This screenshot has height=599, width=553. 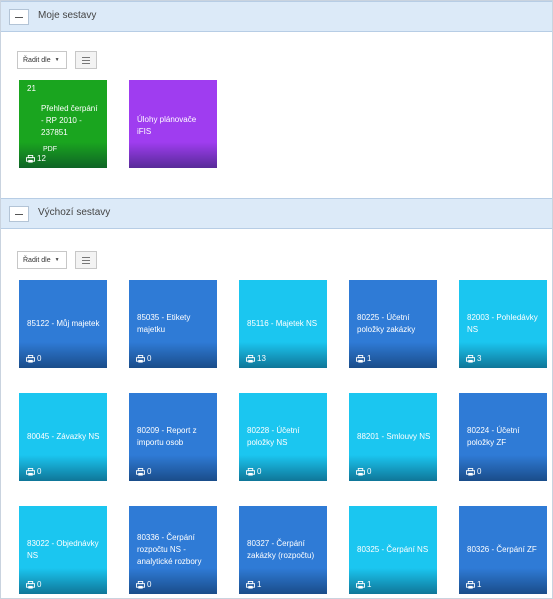 I want to click on list-view-button-default-reports, so click(x=86, y=260).